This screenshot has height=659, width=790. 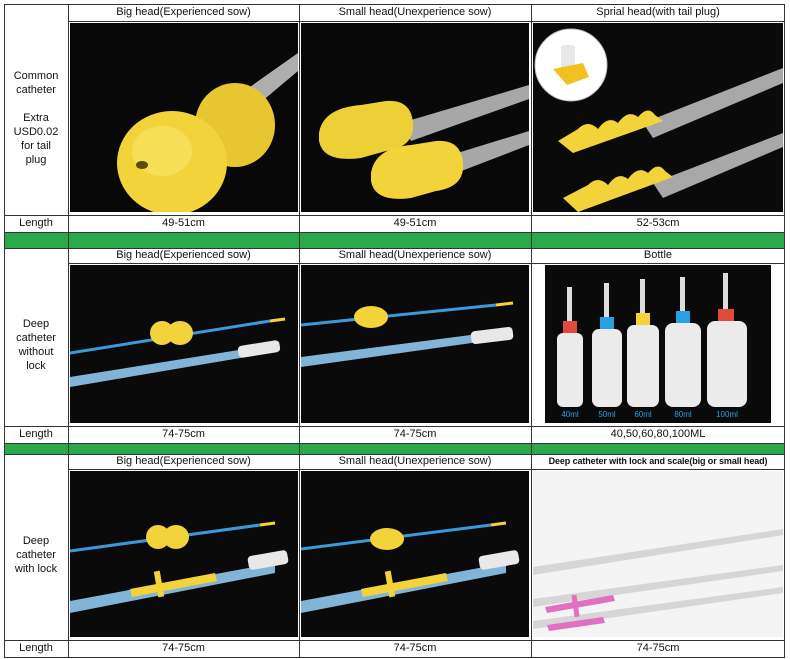 I want to click on bottle-size-label: 50ml, so click(x=607, y=414).